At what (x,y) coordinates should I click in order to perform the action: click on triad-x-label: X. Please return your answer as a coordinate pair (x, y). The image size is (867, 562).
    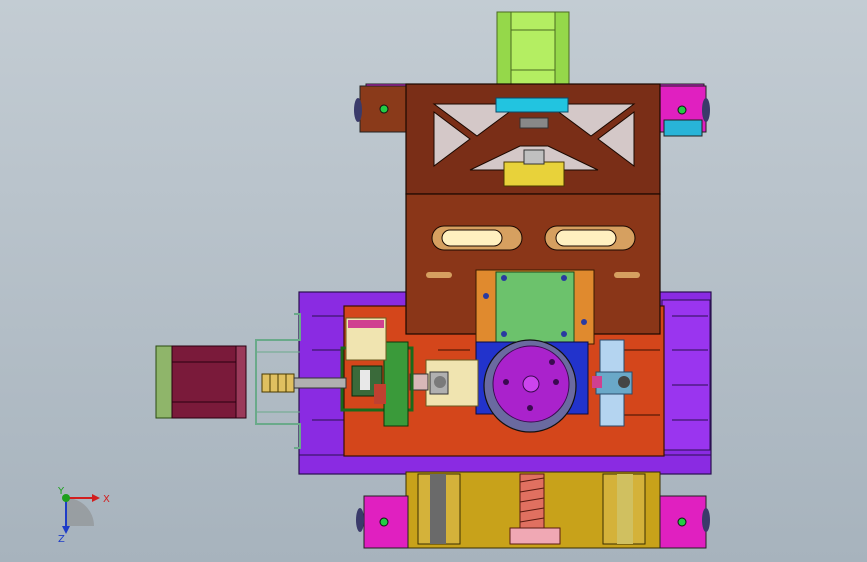
    Looking at the image, I should click on (106, 499).